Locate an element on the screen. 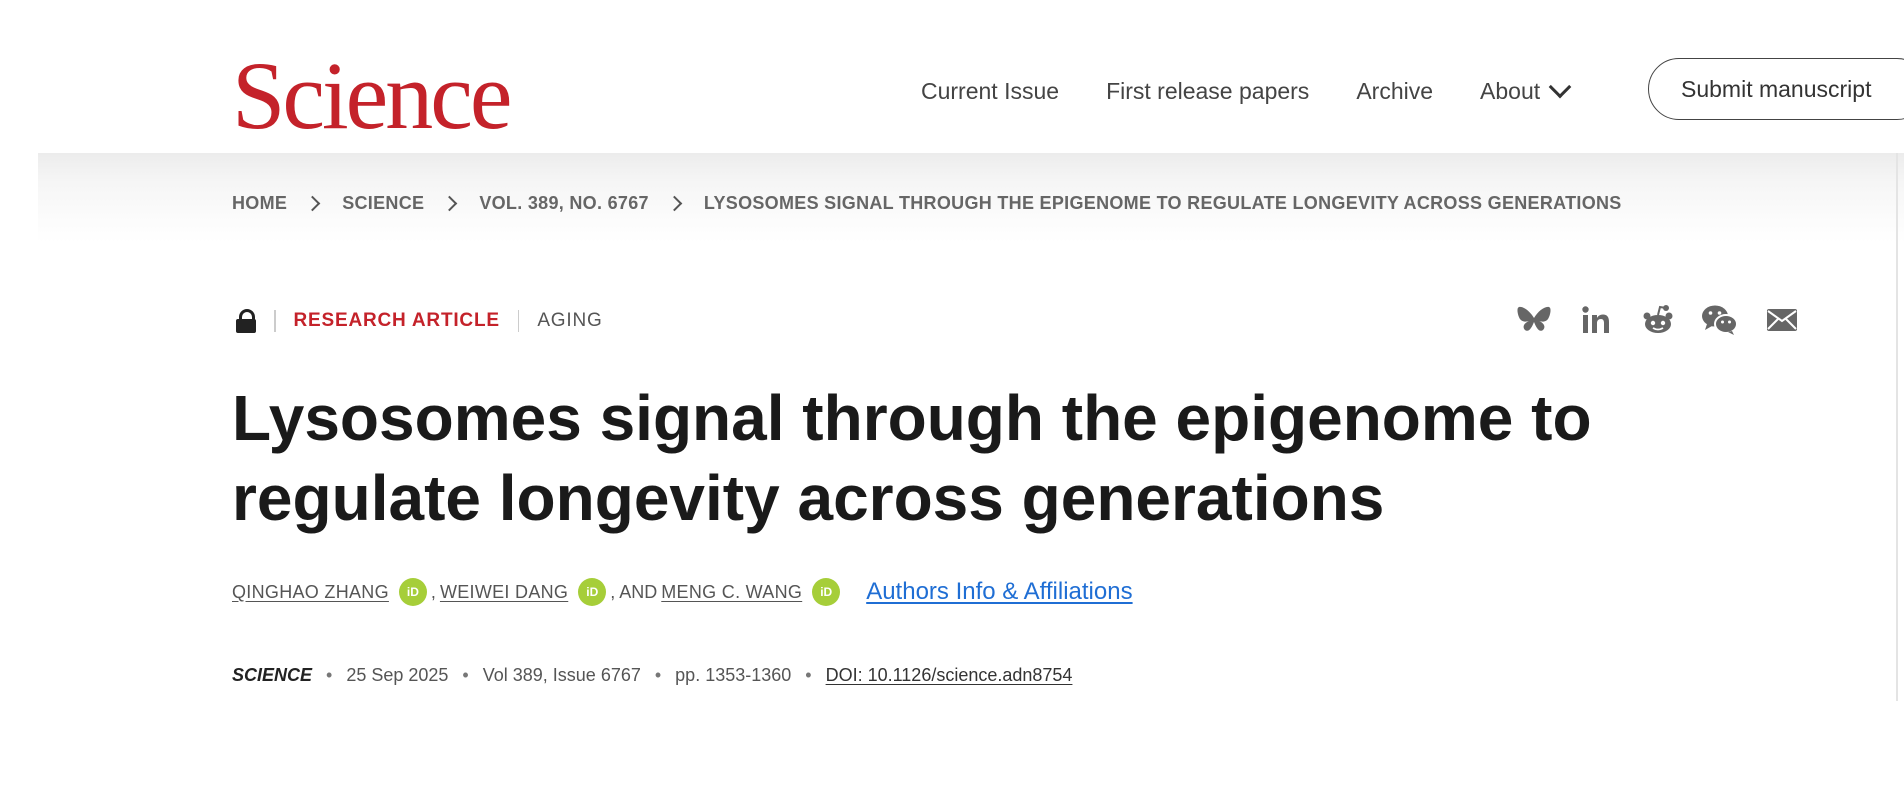  submit-manuscript-button: Submit manuscript is located at coordinates (1776, 89).